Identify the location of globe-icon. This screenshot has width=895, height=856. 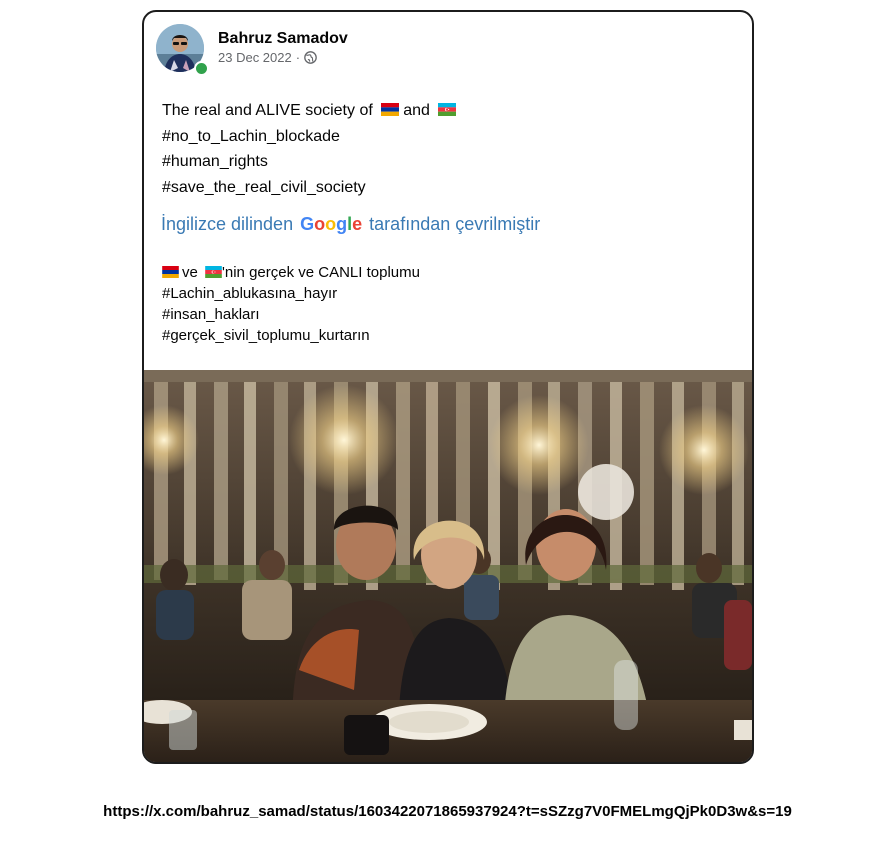
(310, 57).